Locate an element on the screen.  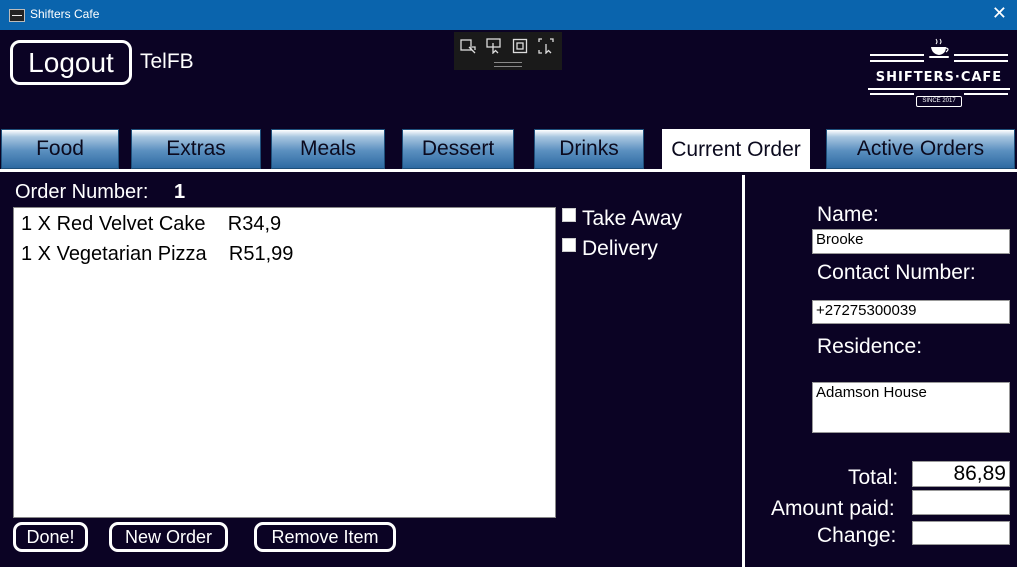
tab-dessert: Dessert is located at coordinates (458, 149).